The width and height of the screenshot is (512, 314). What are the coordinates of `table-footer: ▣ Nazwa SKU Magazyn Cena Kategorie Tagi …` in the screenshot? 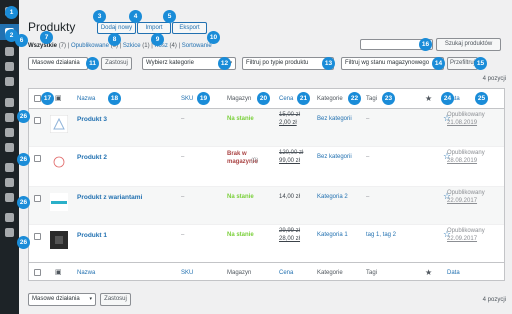 It's located at (266, 272).